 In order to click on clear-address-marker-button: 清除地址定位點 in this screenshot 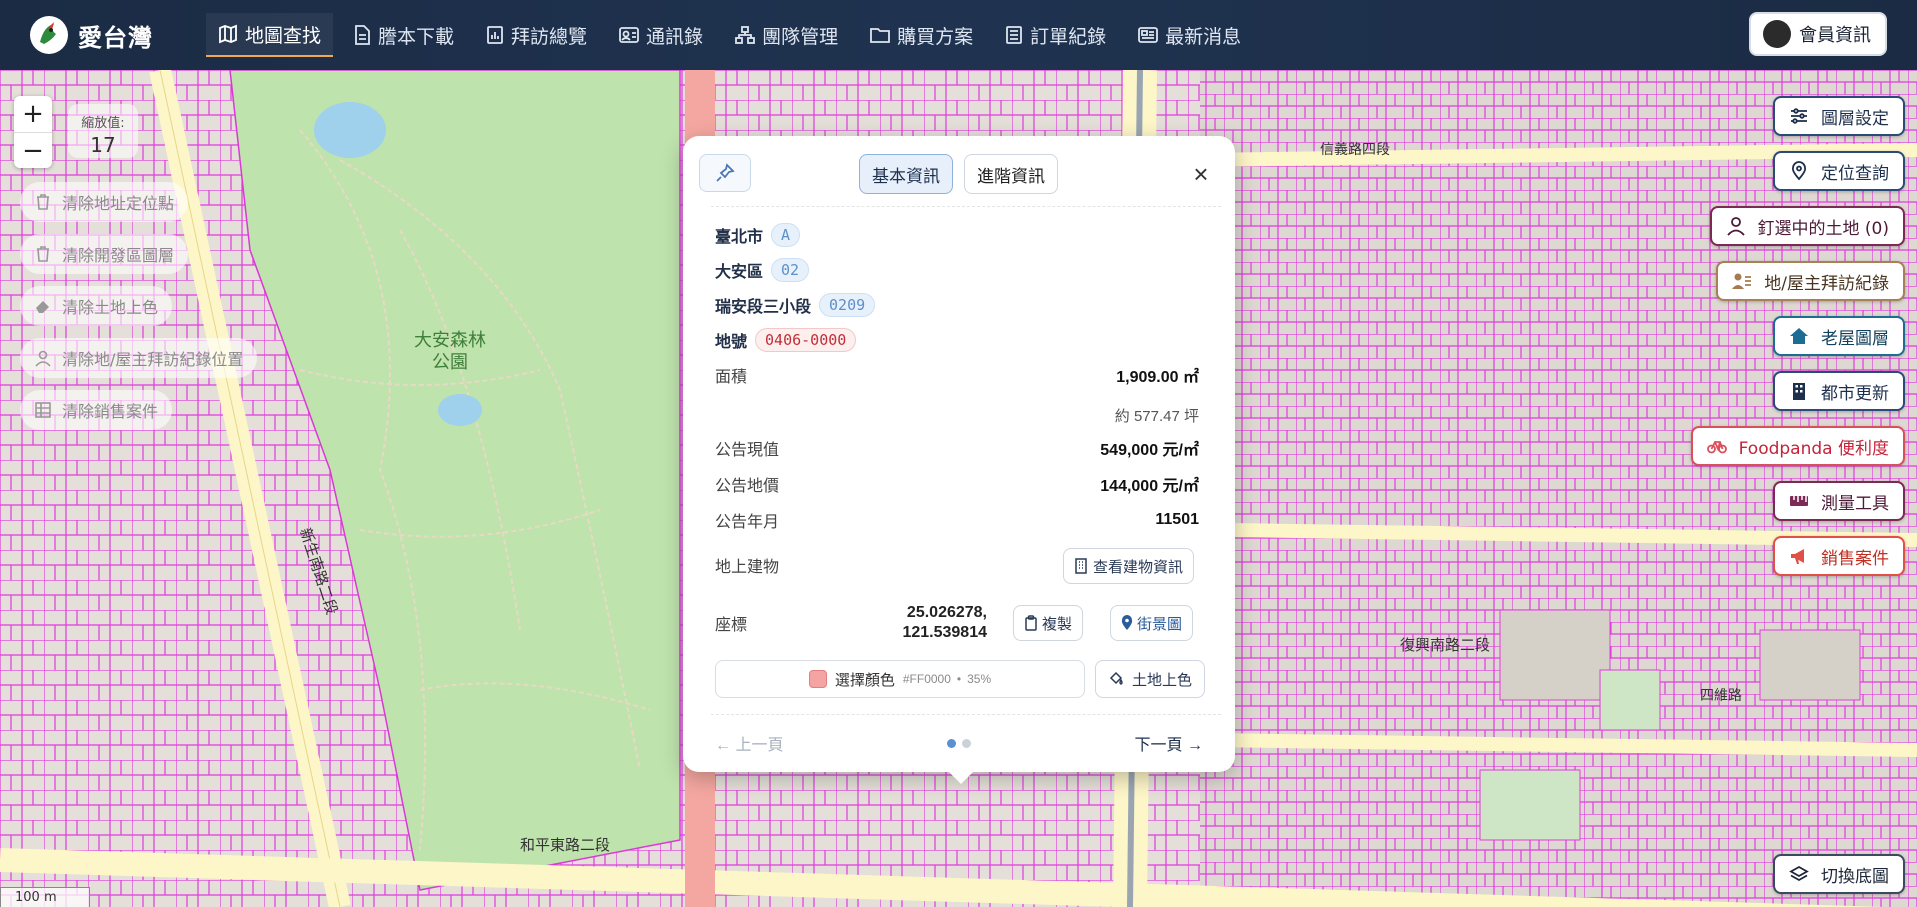, I will do `click(104, 202)`.